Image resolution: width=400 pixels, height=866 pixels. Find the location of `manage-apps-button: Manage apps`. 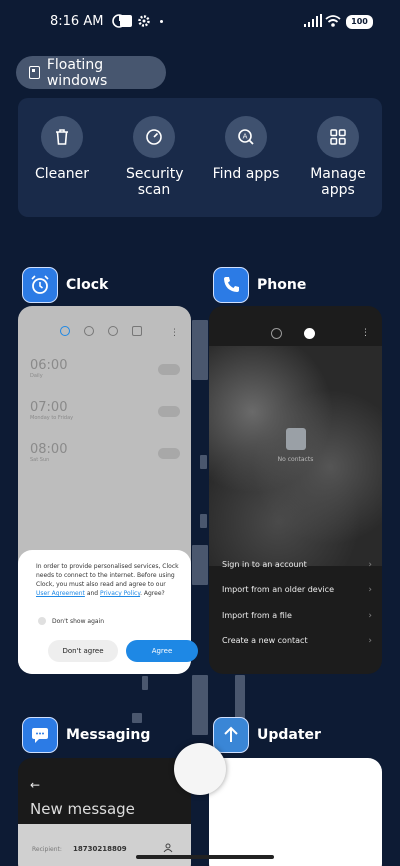

manage-apps-button: Manage apps is located at coordinates (338, 157).